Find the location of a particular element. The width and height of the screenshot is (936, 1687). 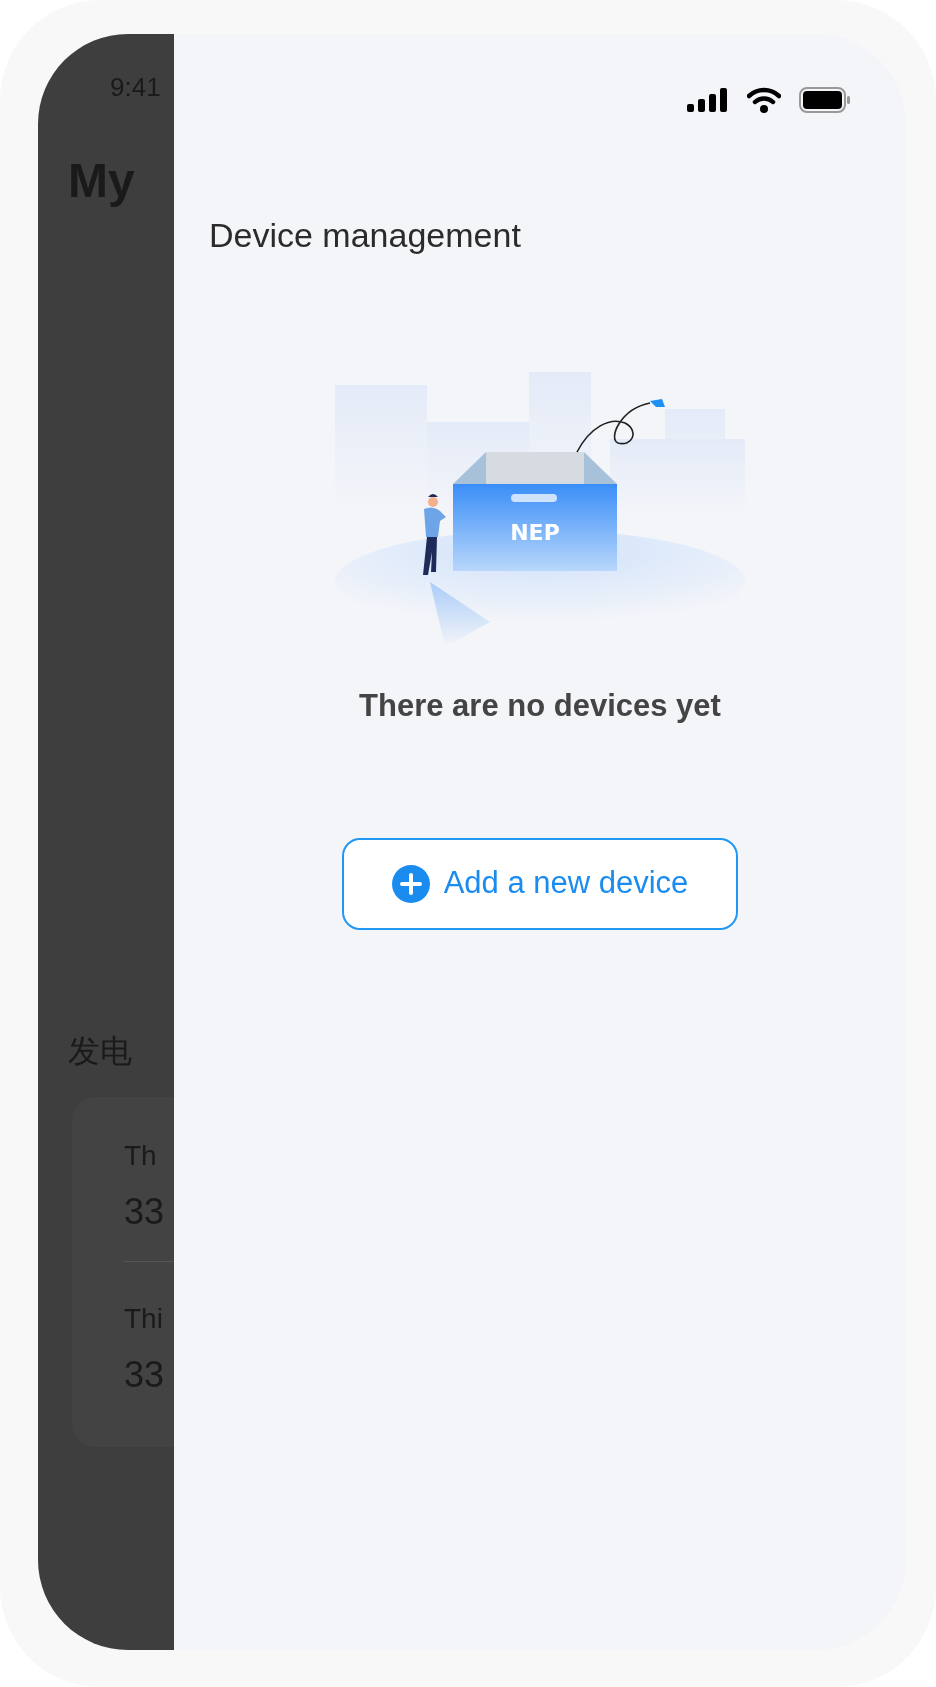

wifi-icon is located at coordinates (764, 100).